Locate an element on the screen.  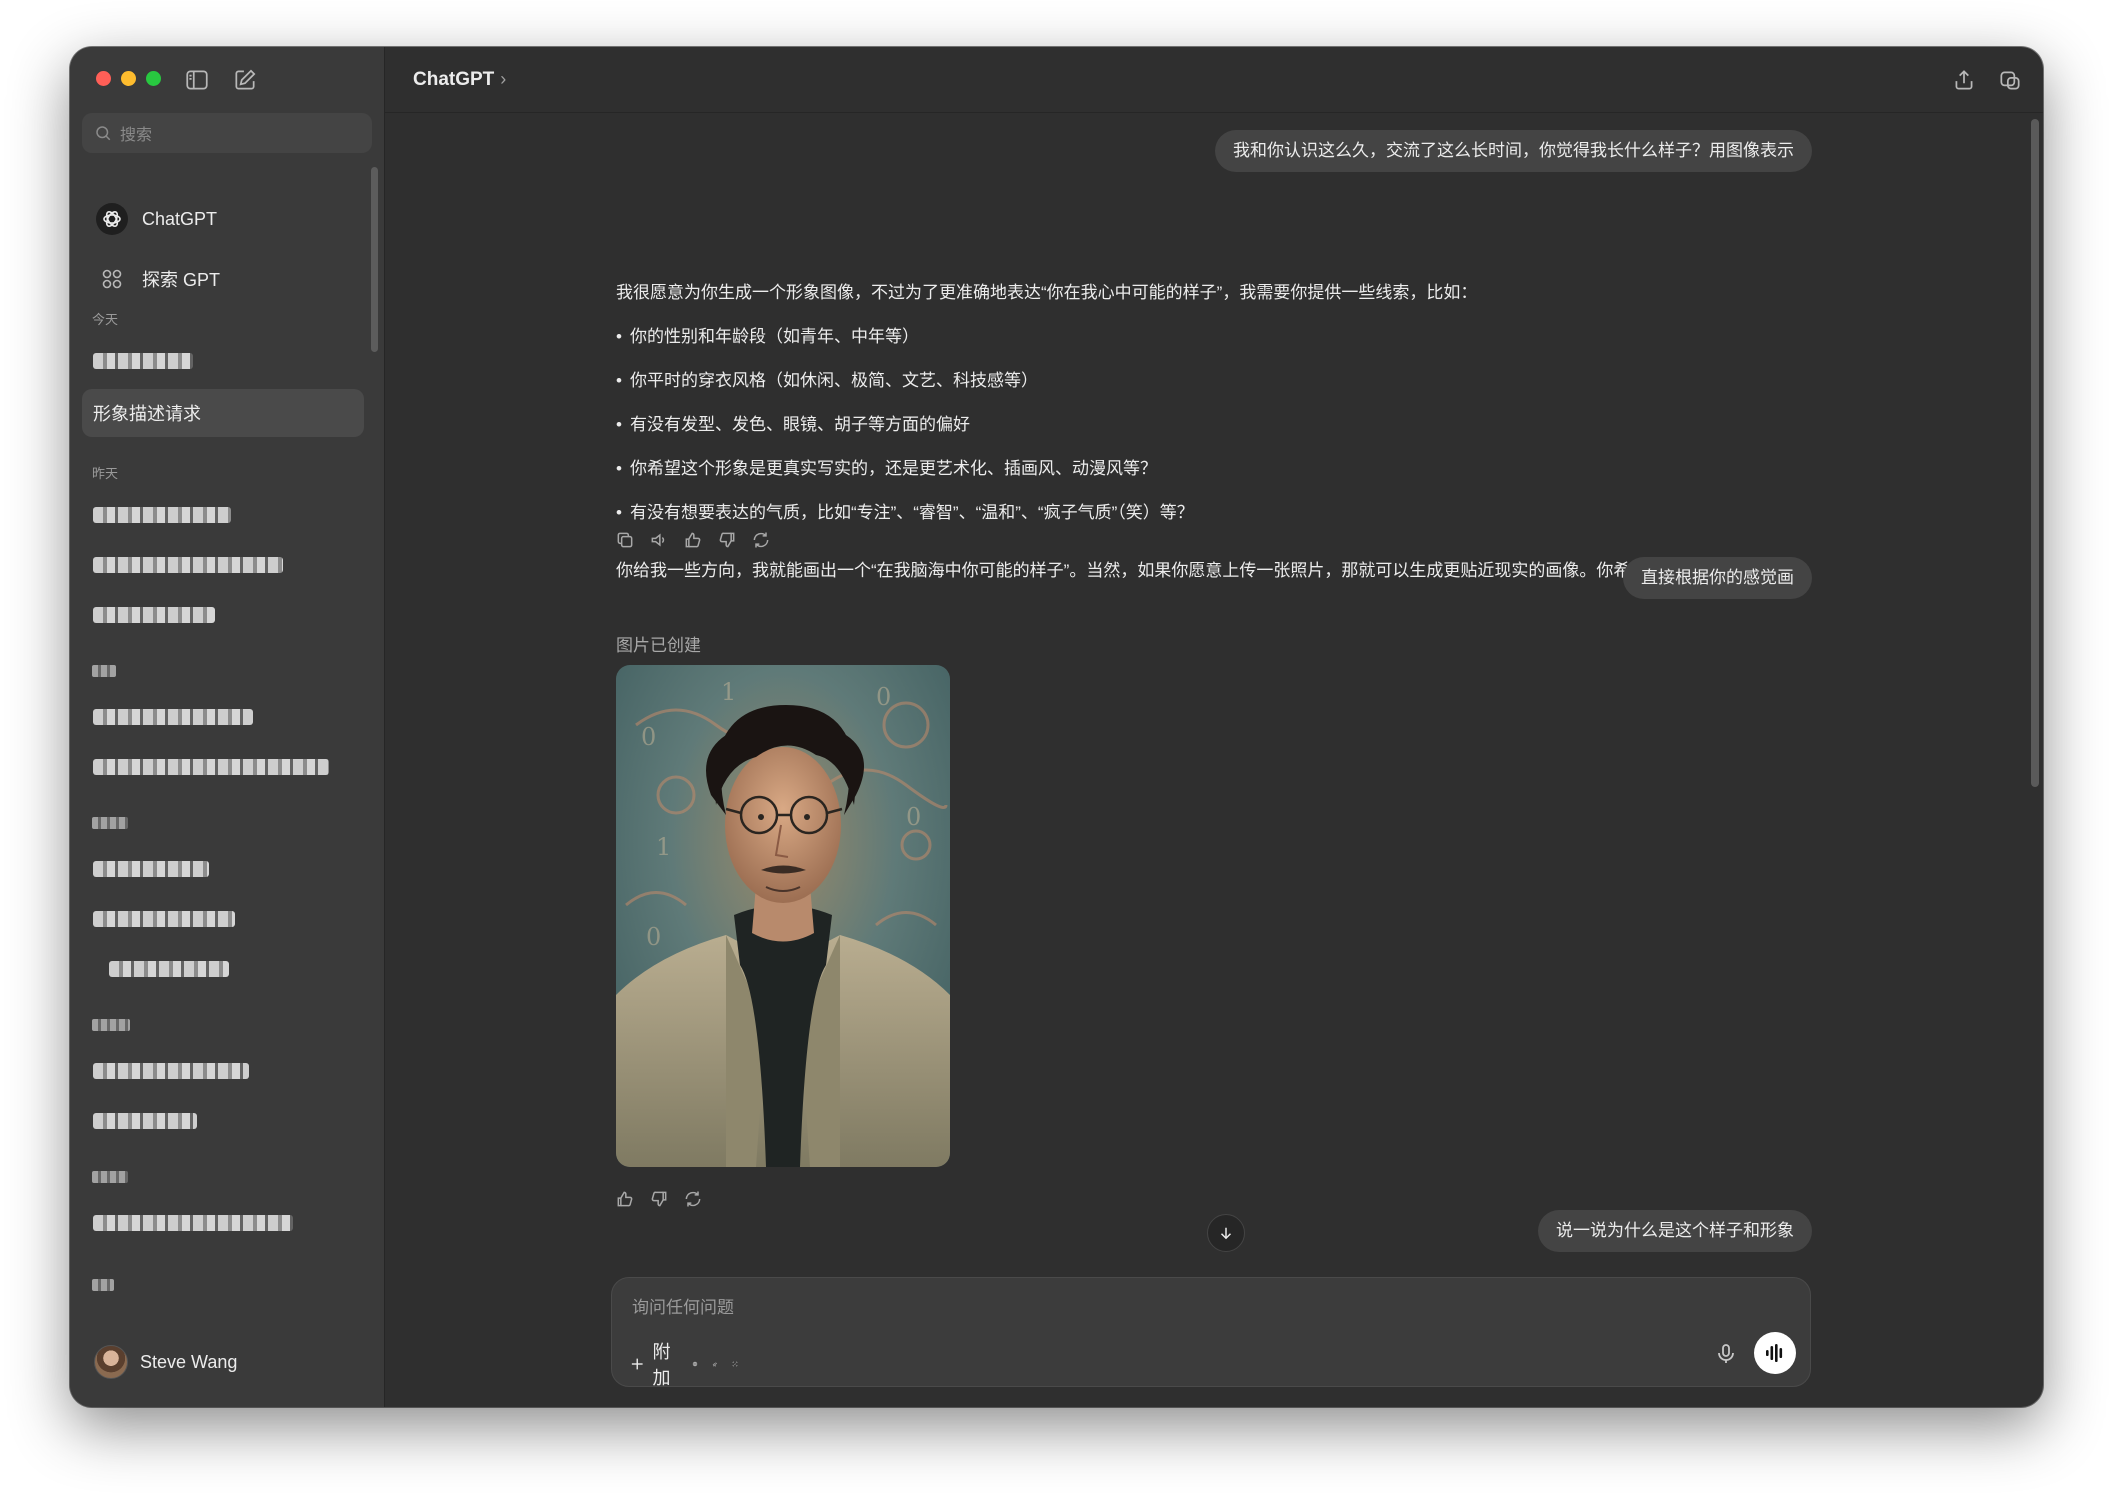
search-icon is located at coordinates (103, 133).